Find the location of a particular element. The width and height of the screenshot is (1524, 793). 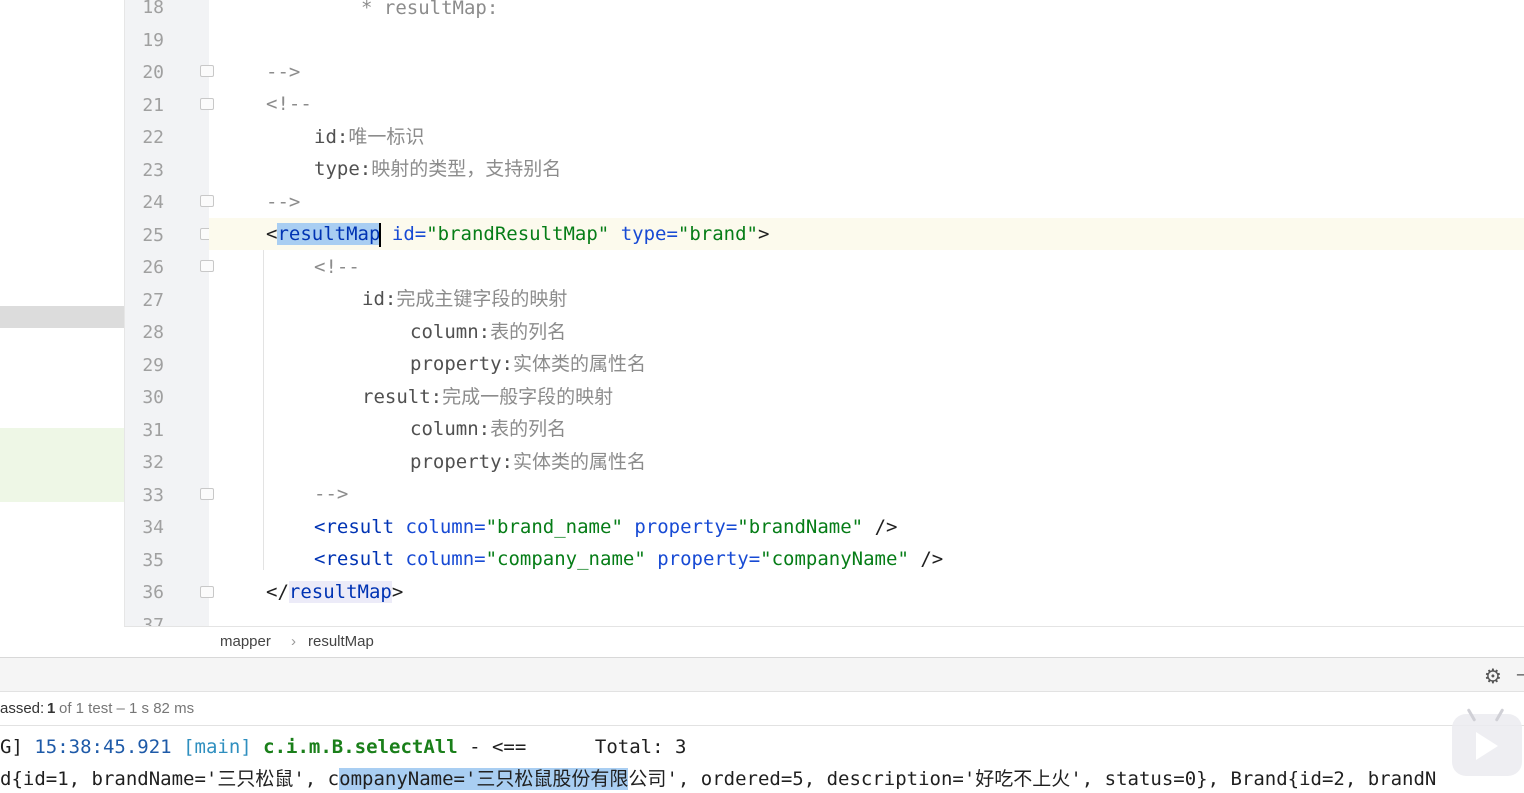

code-line-31: column:表的列名 is located at coordinates (866, 429).